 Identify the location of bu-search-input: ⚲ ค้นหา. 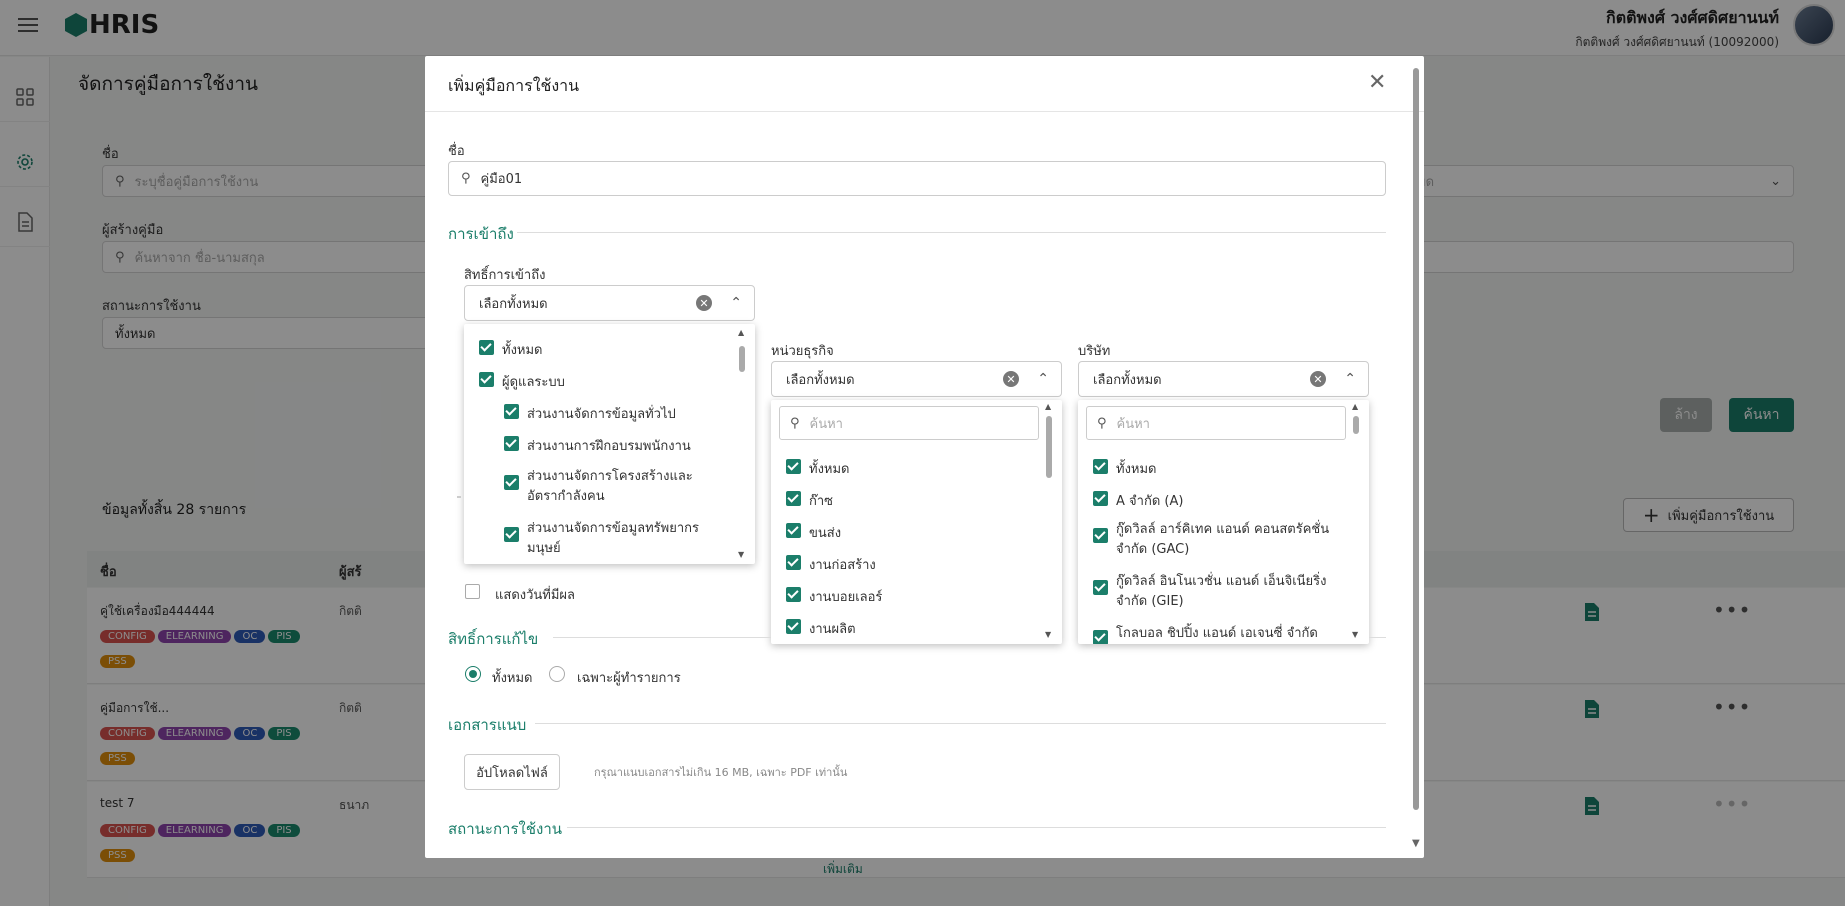
(909, 423).